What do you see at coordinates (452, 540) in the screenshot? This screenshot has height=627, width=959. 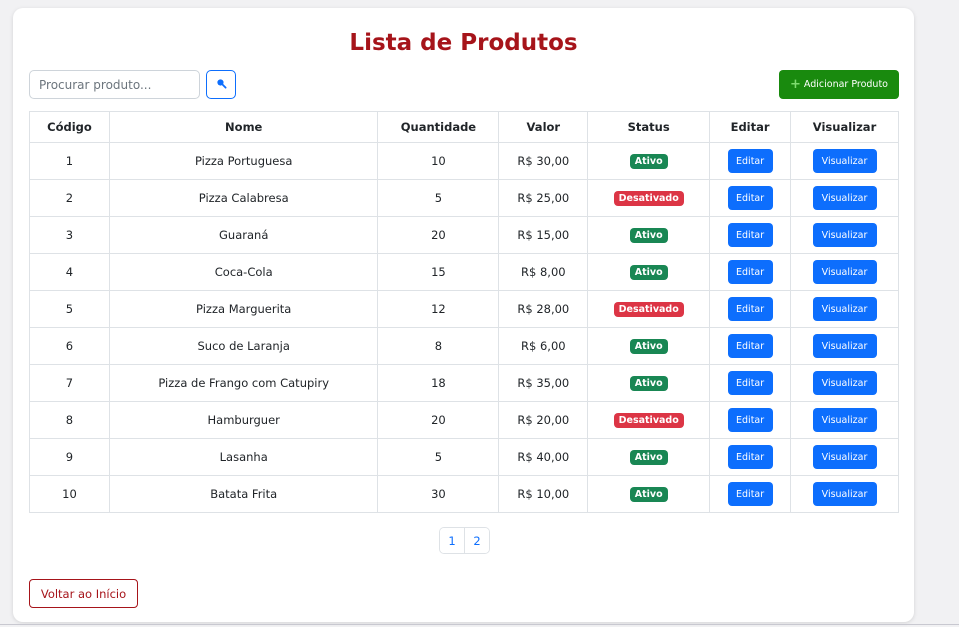 I see `page-link-1: 1` at bounding box center [452, 540].